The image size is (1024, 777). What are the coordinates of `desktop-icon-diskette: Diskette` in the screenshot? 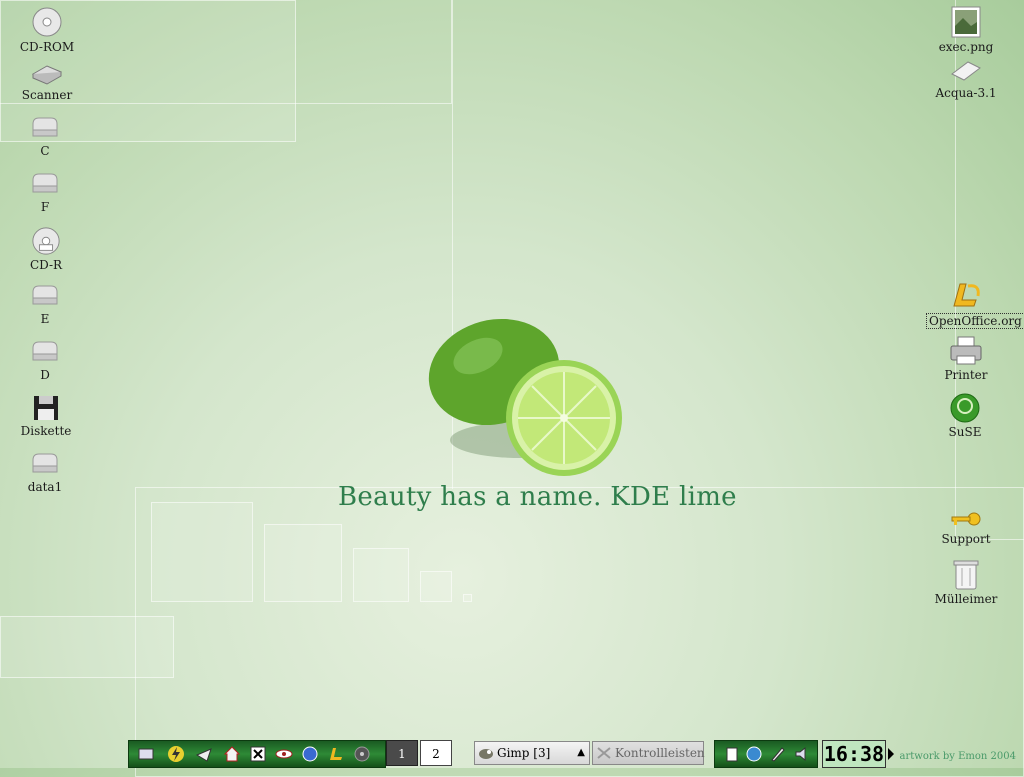 It's located at (46, 416).